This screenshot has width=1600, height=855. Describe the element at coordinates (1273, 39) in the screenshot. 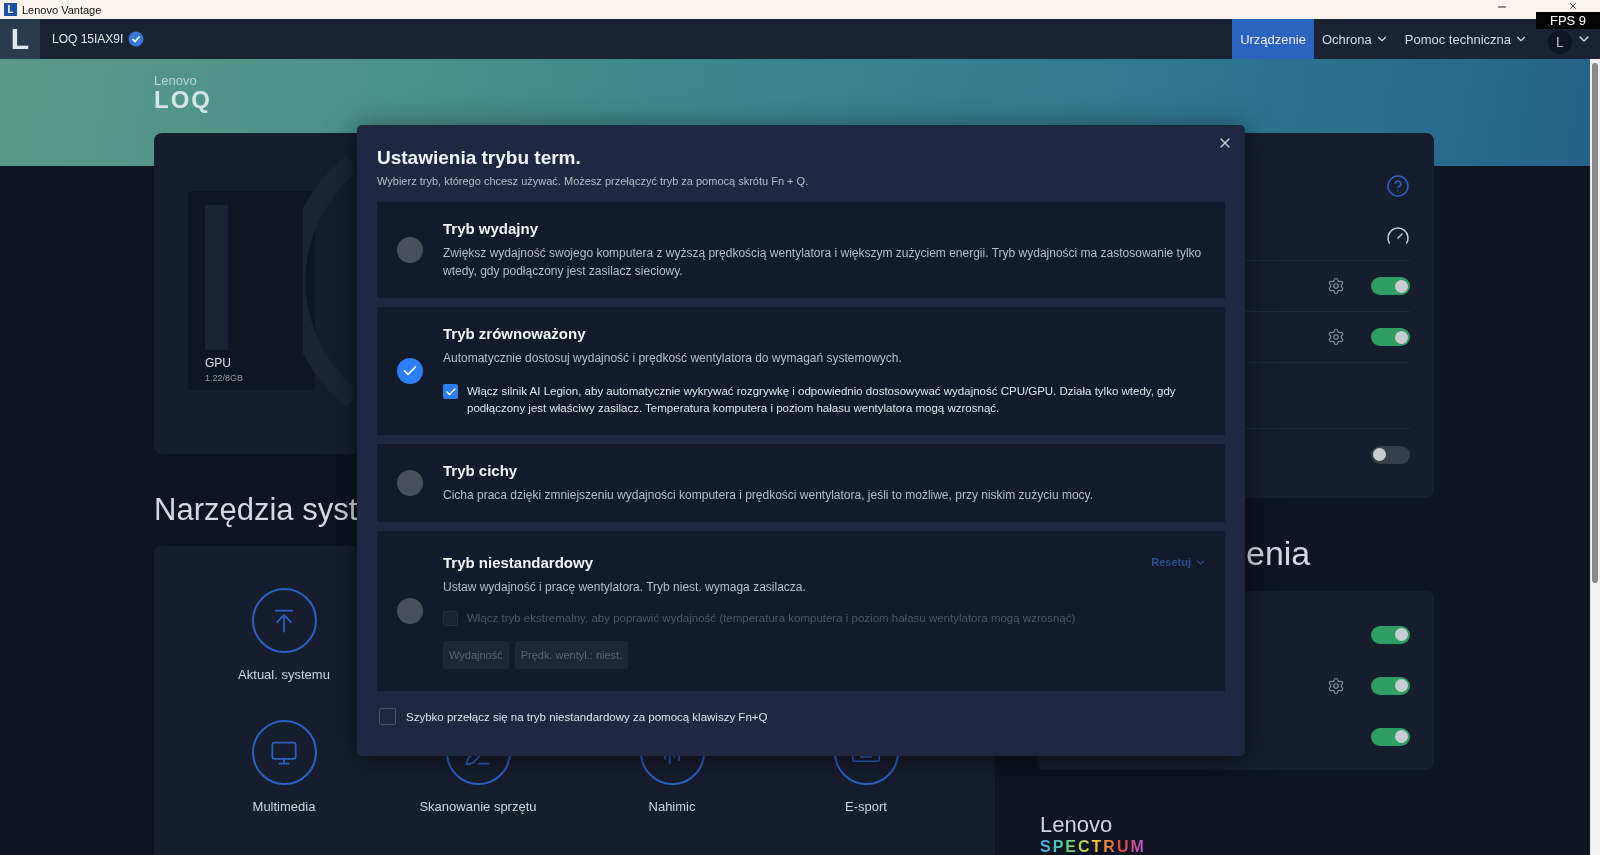

I see `nav-tab: Urządzenie` at that location.